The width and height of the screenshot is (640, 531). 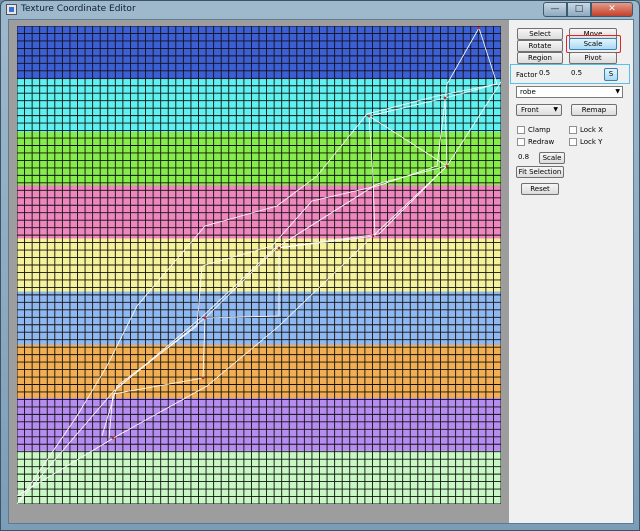 I want to click on scale-button: Scale, so click(x=593, y=44).